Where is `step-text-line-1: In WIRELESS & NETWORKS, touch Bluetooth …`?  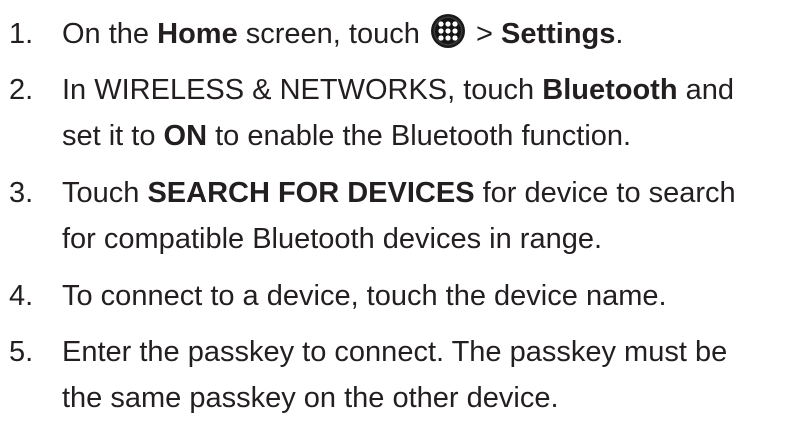
step-text-line-1: In WIRELESS & NETWORKS, touch Bluetooth … is located at coordinates (398, 90).